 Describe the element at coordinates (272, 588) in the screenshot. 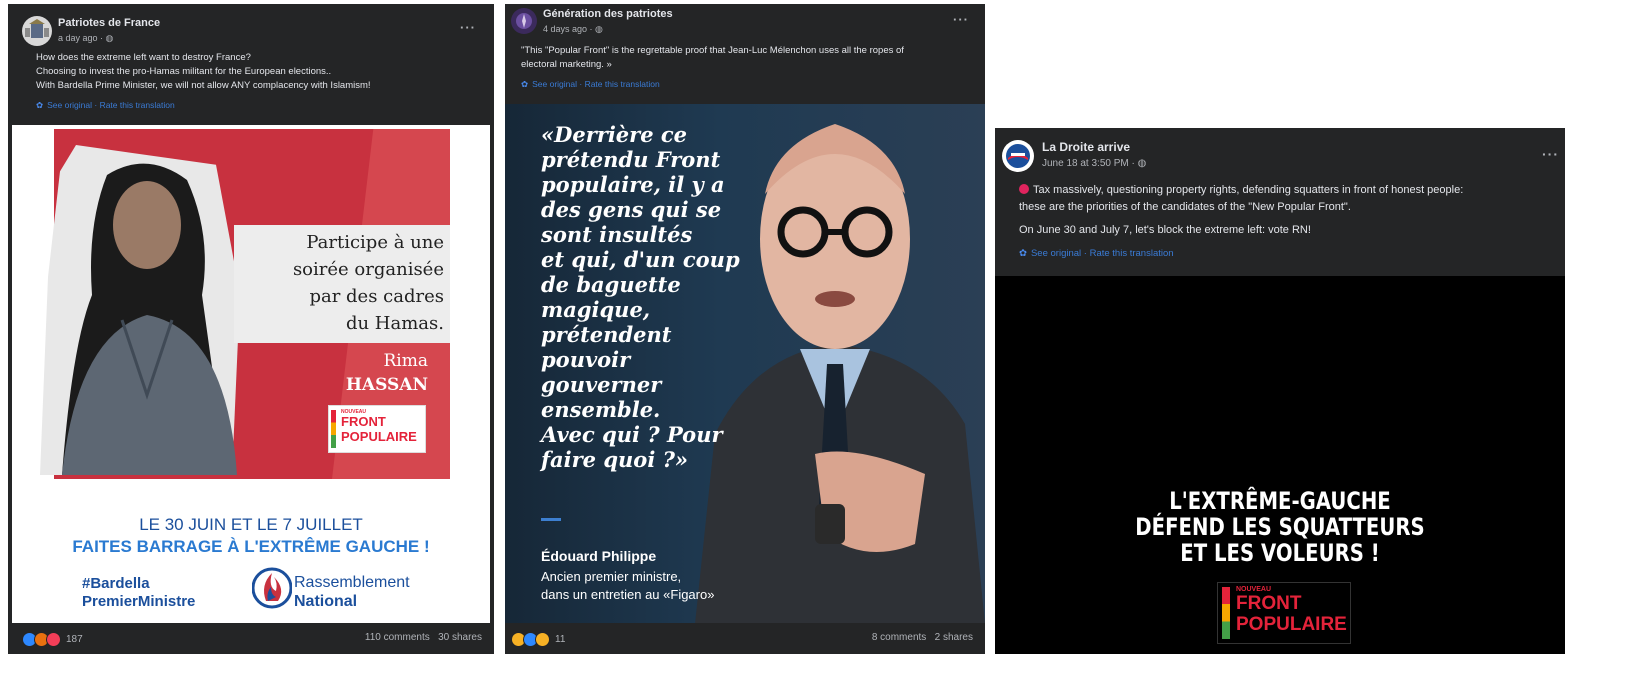

I see `rn-flame-logo` at that location.